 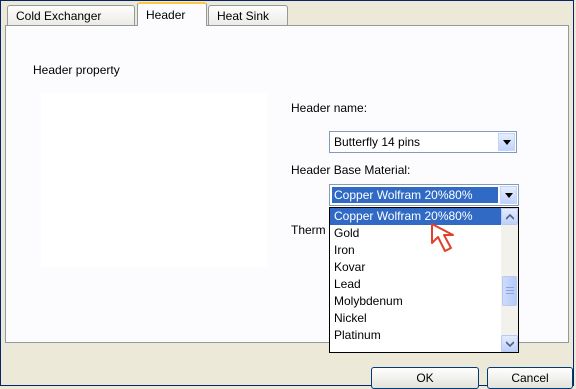 I want to click on header-name-dropdown-button, so click(x=506, y=142).